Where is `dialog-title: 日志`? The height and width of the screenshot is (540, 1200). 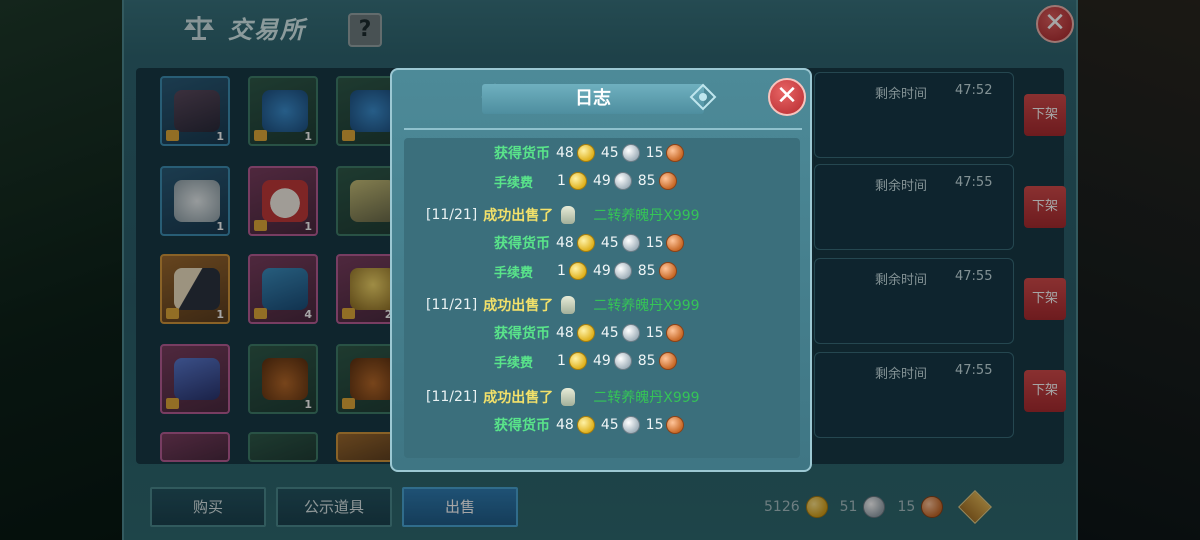
dialog-title: 日志 is located at coordinates (593, 98).